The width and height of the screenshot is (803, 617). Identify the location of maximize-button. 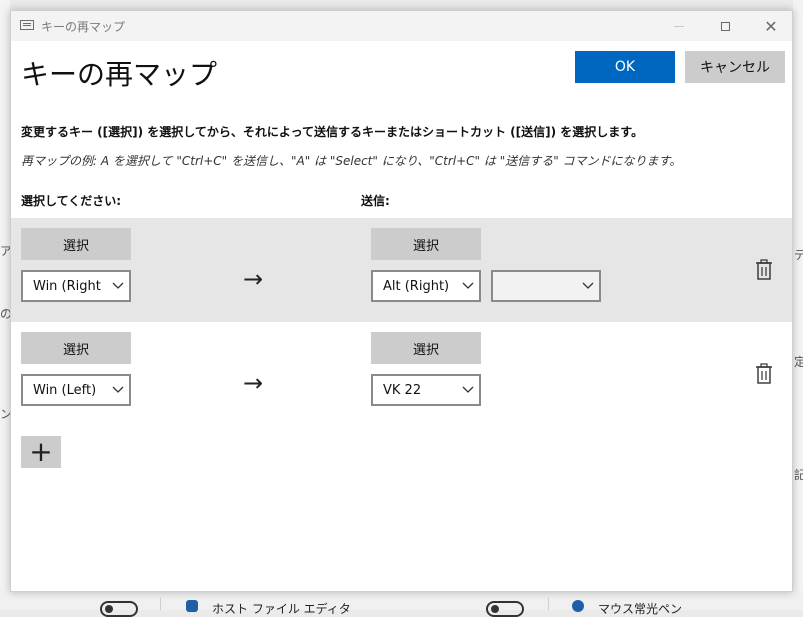
(725, 26).